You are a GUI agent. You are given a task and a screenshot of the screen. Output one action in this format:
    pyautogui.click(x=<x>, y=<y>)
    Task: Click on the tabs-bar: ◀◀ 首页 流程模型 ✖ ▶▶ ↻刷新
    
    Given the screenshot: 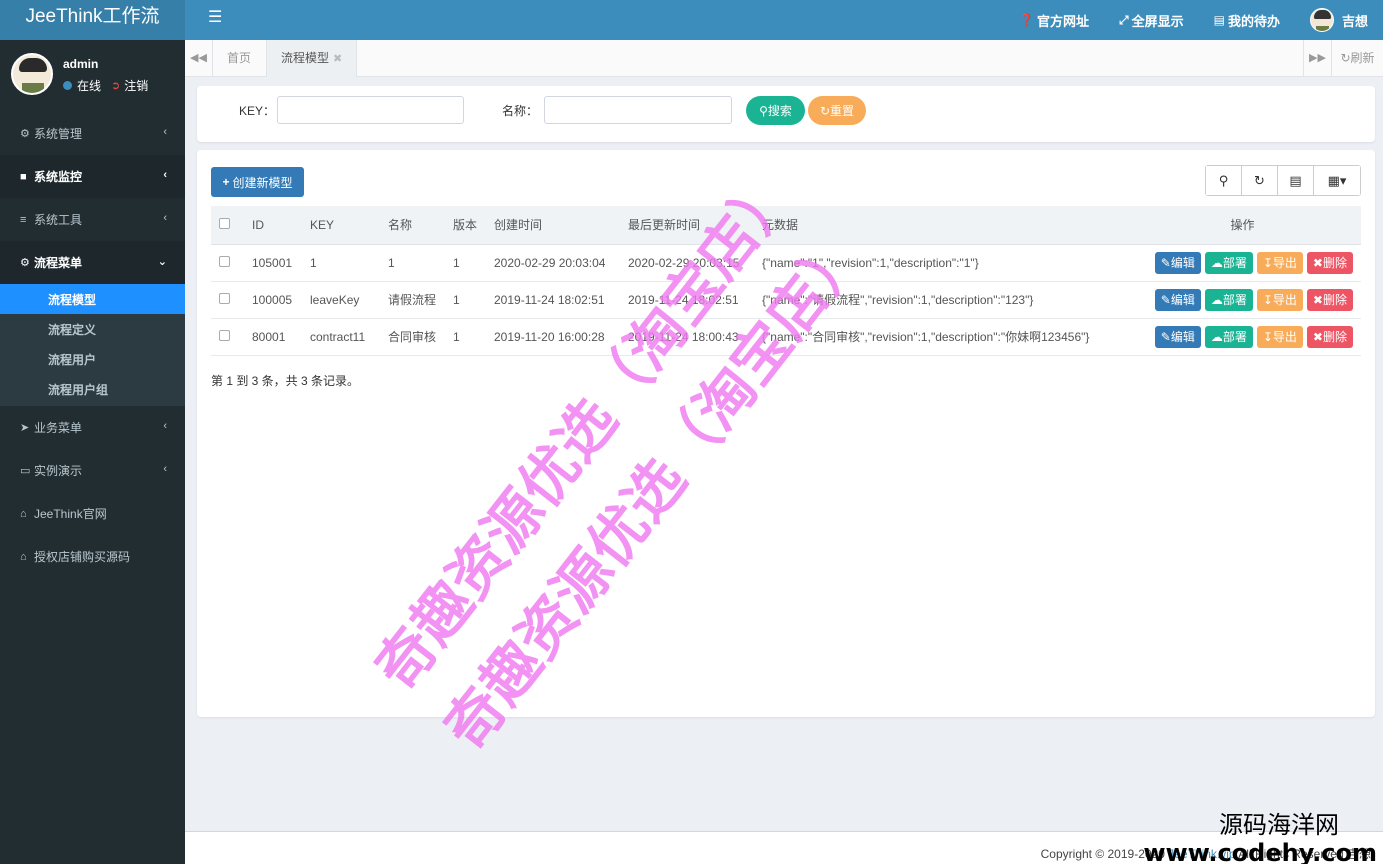 What is the action you would take?
    pyautogui.click(x=784, y=58)
    